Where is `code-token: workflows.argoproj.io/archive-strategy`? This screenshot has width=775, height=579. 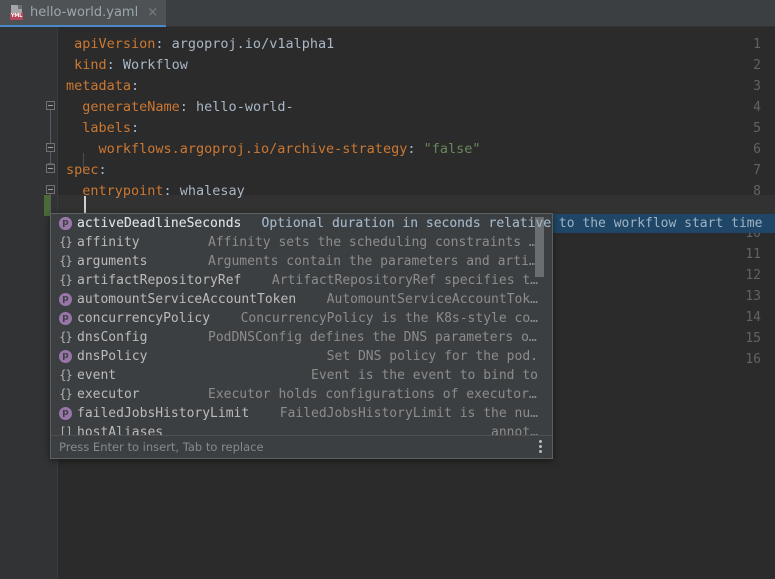
code-token: workflows.argoproj.io/archive-strategy is located at coordinates (253, 149).